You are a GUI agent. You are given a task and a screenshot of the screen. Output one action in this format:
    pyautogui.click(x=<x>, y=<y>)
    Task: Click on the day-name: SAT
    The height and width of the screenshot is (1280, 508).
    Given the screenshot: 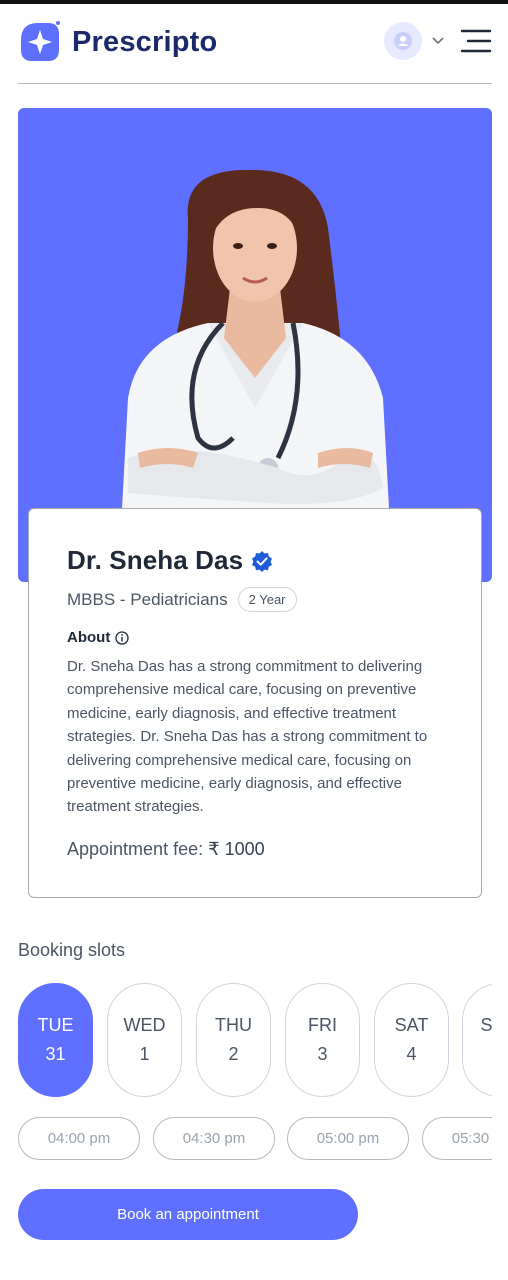 What is the action you would take?
    pyautogui.click(x=411, y=1025)
    